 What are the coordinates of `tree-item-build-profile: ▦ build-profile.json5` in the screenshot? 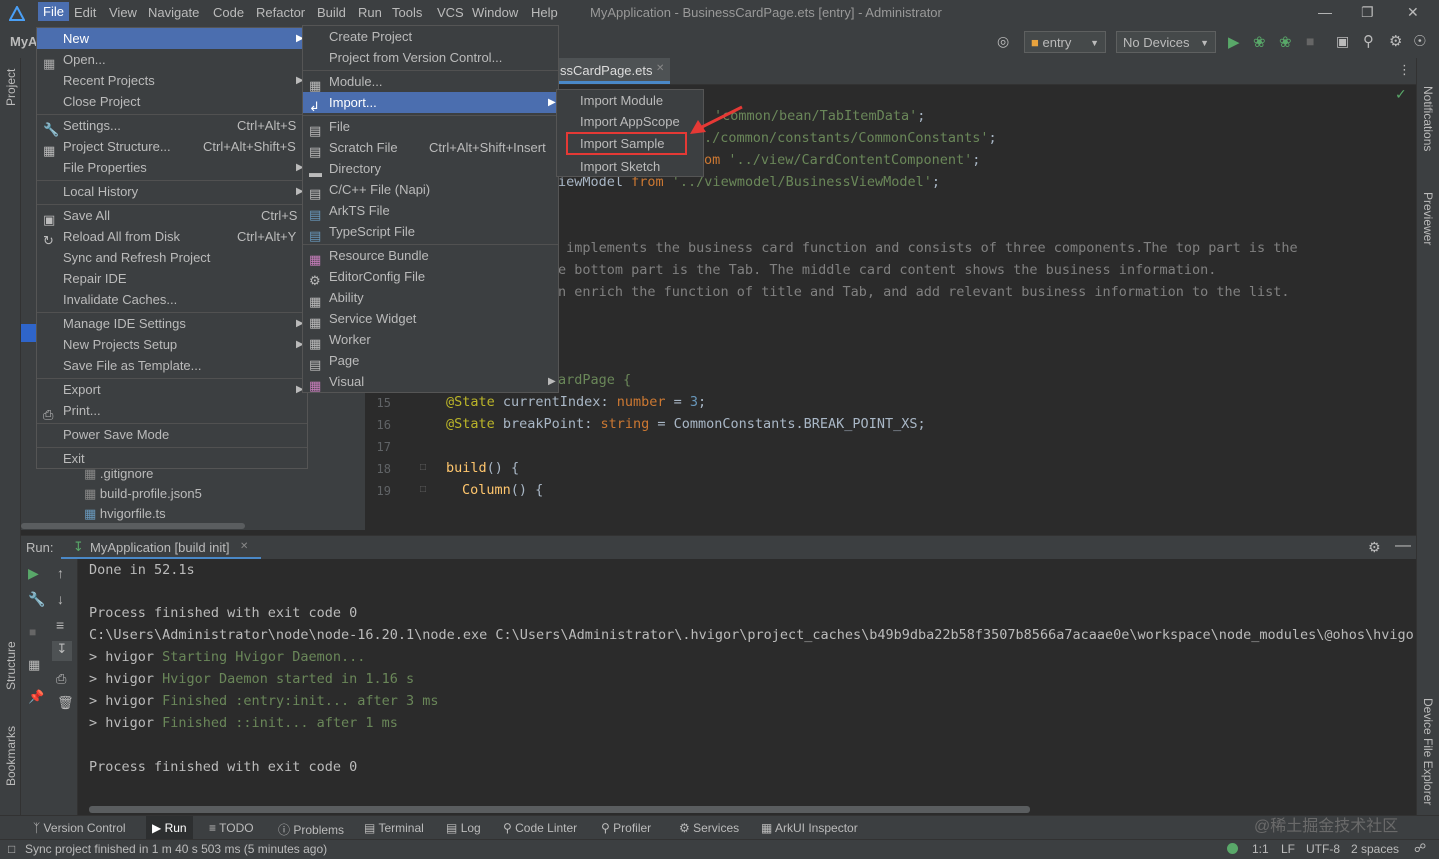 It's located at (143, 494).